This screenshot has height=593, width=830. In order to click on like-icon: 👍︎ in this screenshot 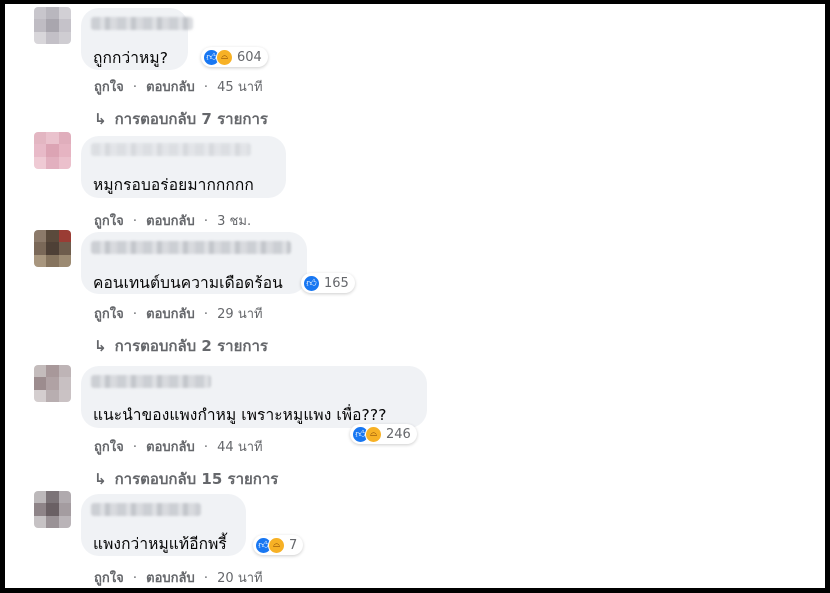, I will do `click(311, 283)`.